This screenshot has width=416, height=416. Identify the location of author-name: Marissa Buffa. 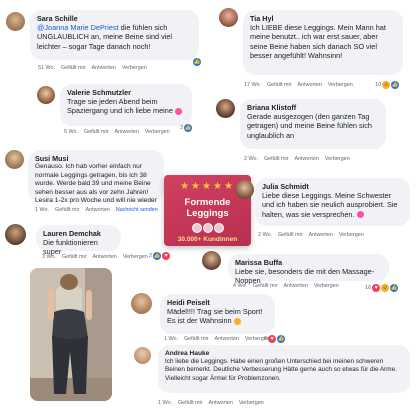
(308, 262).